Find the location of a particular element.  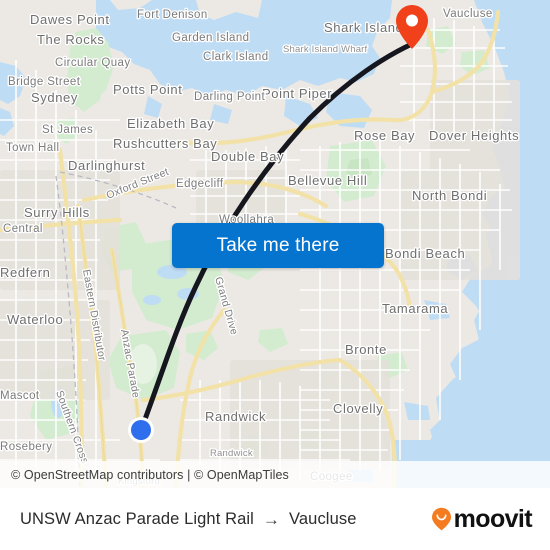

map-label: Clark Island is located at coordinates (236, 57).